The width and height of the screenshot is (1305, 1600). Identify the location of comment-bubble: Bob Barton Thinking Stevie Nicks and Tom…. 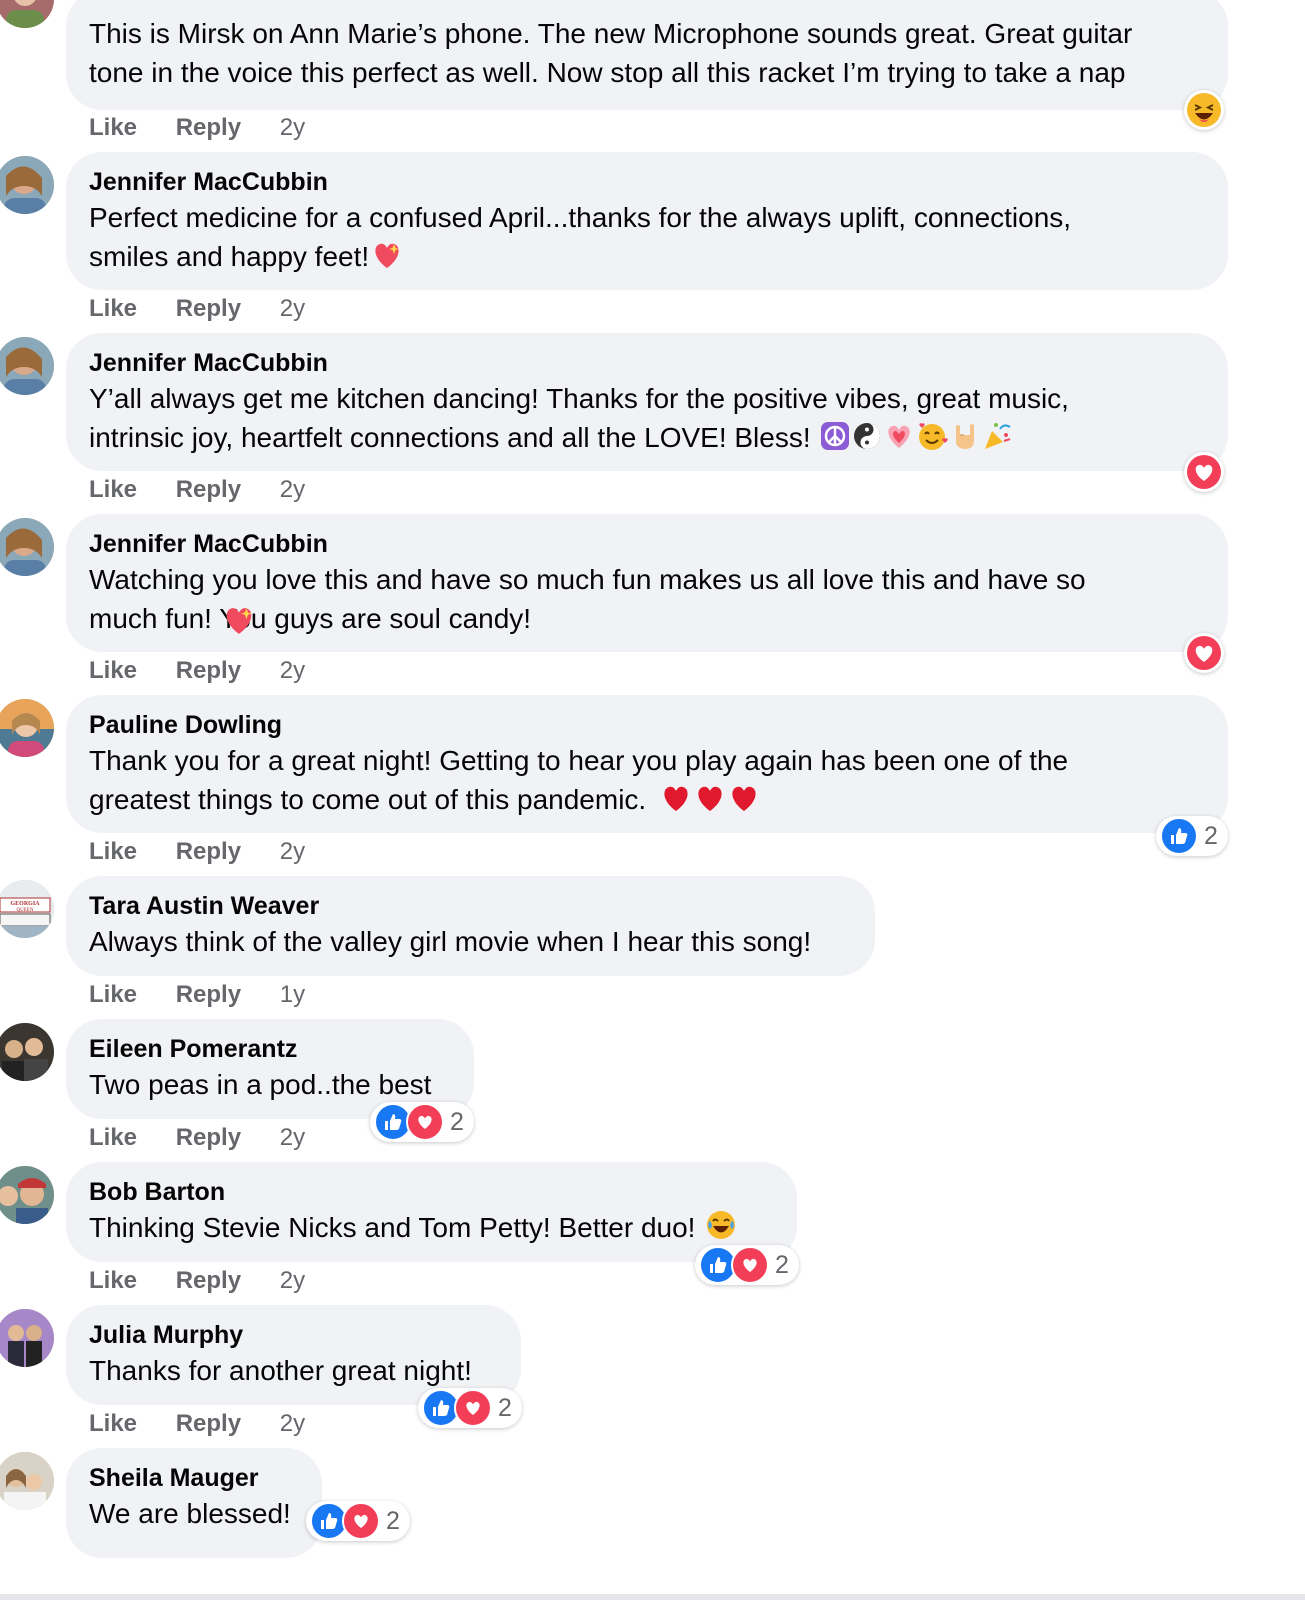
(431, 1212).